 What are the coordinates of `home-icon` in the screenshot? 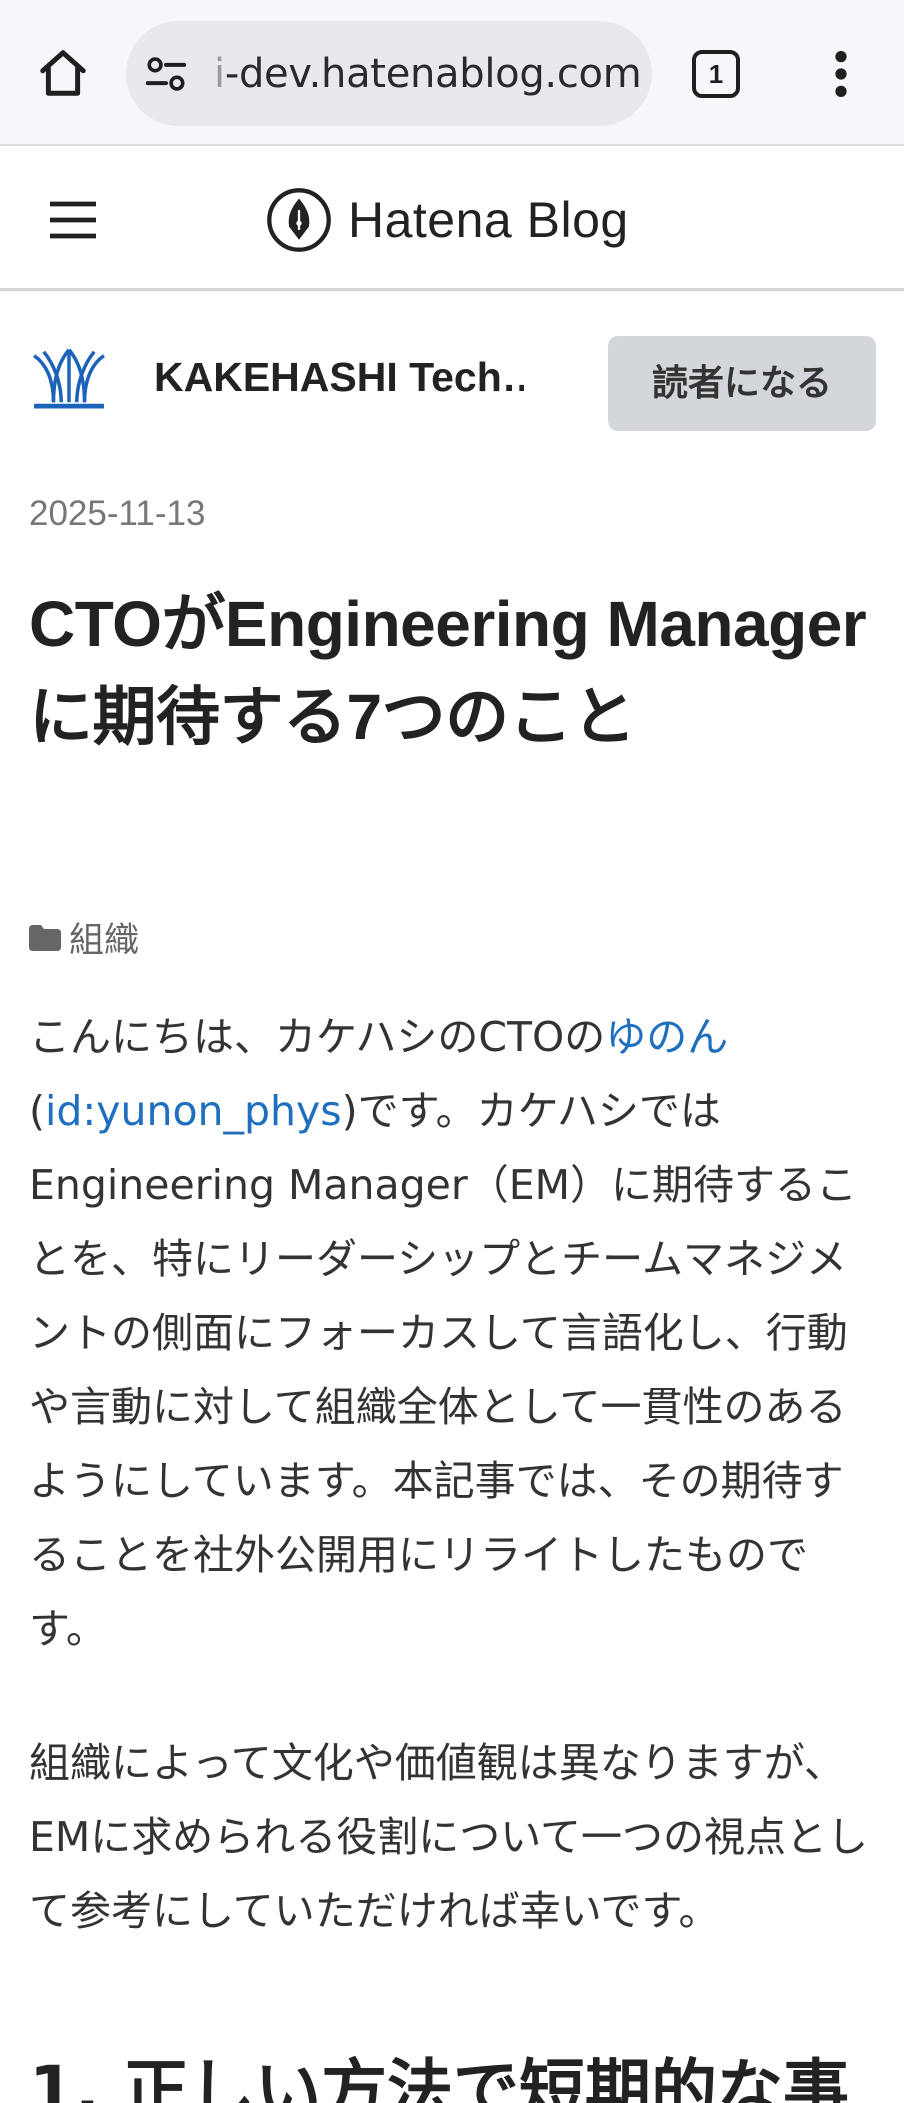 It's located at (63, 73).